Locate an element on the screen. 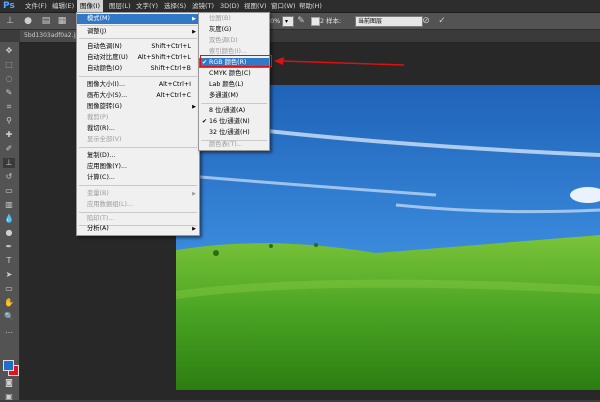 The image size is (600, 402). quick-mask-icon: ◙ is located at coordinates (9, 383).